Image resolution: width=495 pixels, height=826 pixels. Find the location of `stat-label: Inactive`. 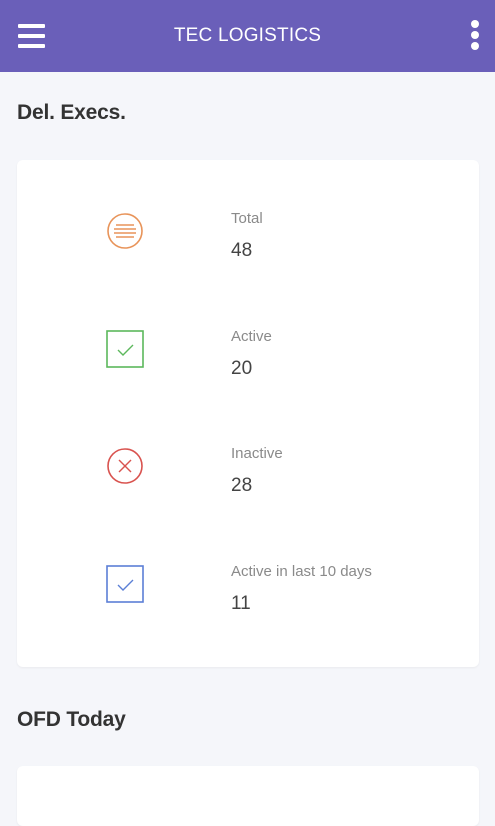

stat-label: Inactive is located at coordinates (257, 453).